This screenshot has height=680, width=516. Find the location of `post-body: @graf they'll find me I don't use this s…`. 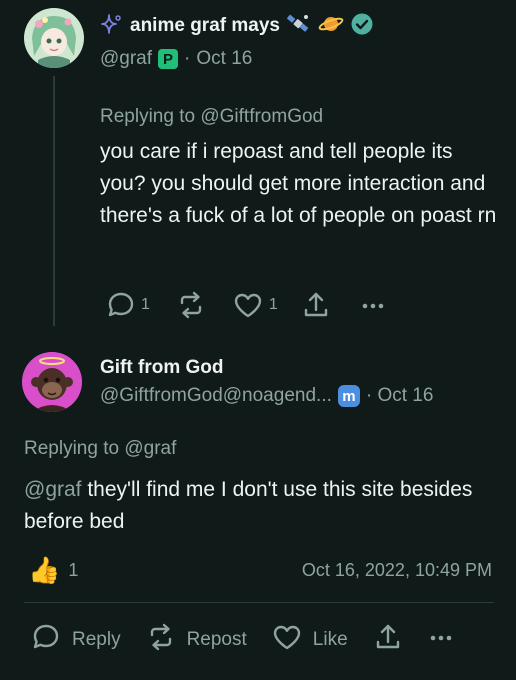

post-body: @graf they'll find me I don't use this s… is located at coordinates (259, 506).